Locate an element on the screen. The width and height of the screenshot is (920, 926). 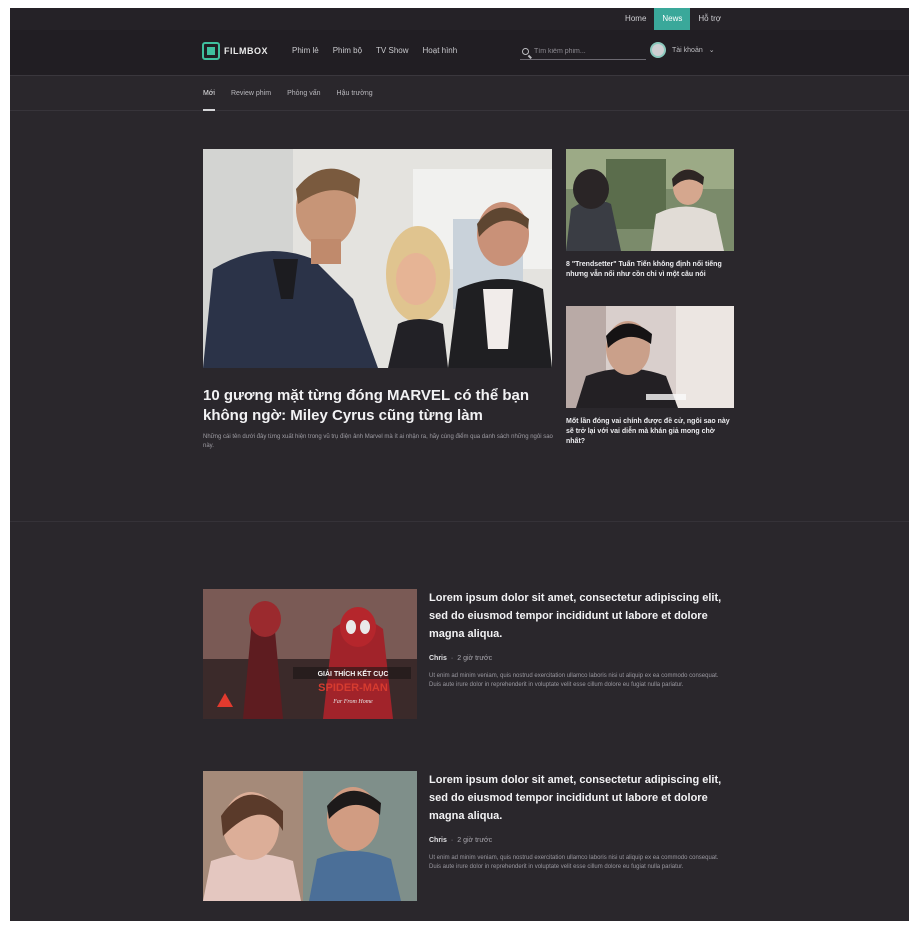
util-link-home: Home is located at coordinates (635, 19).